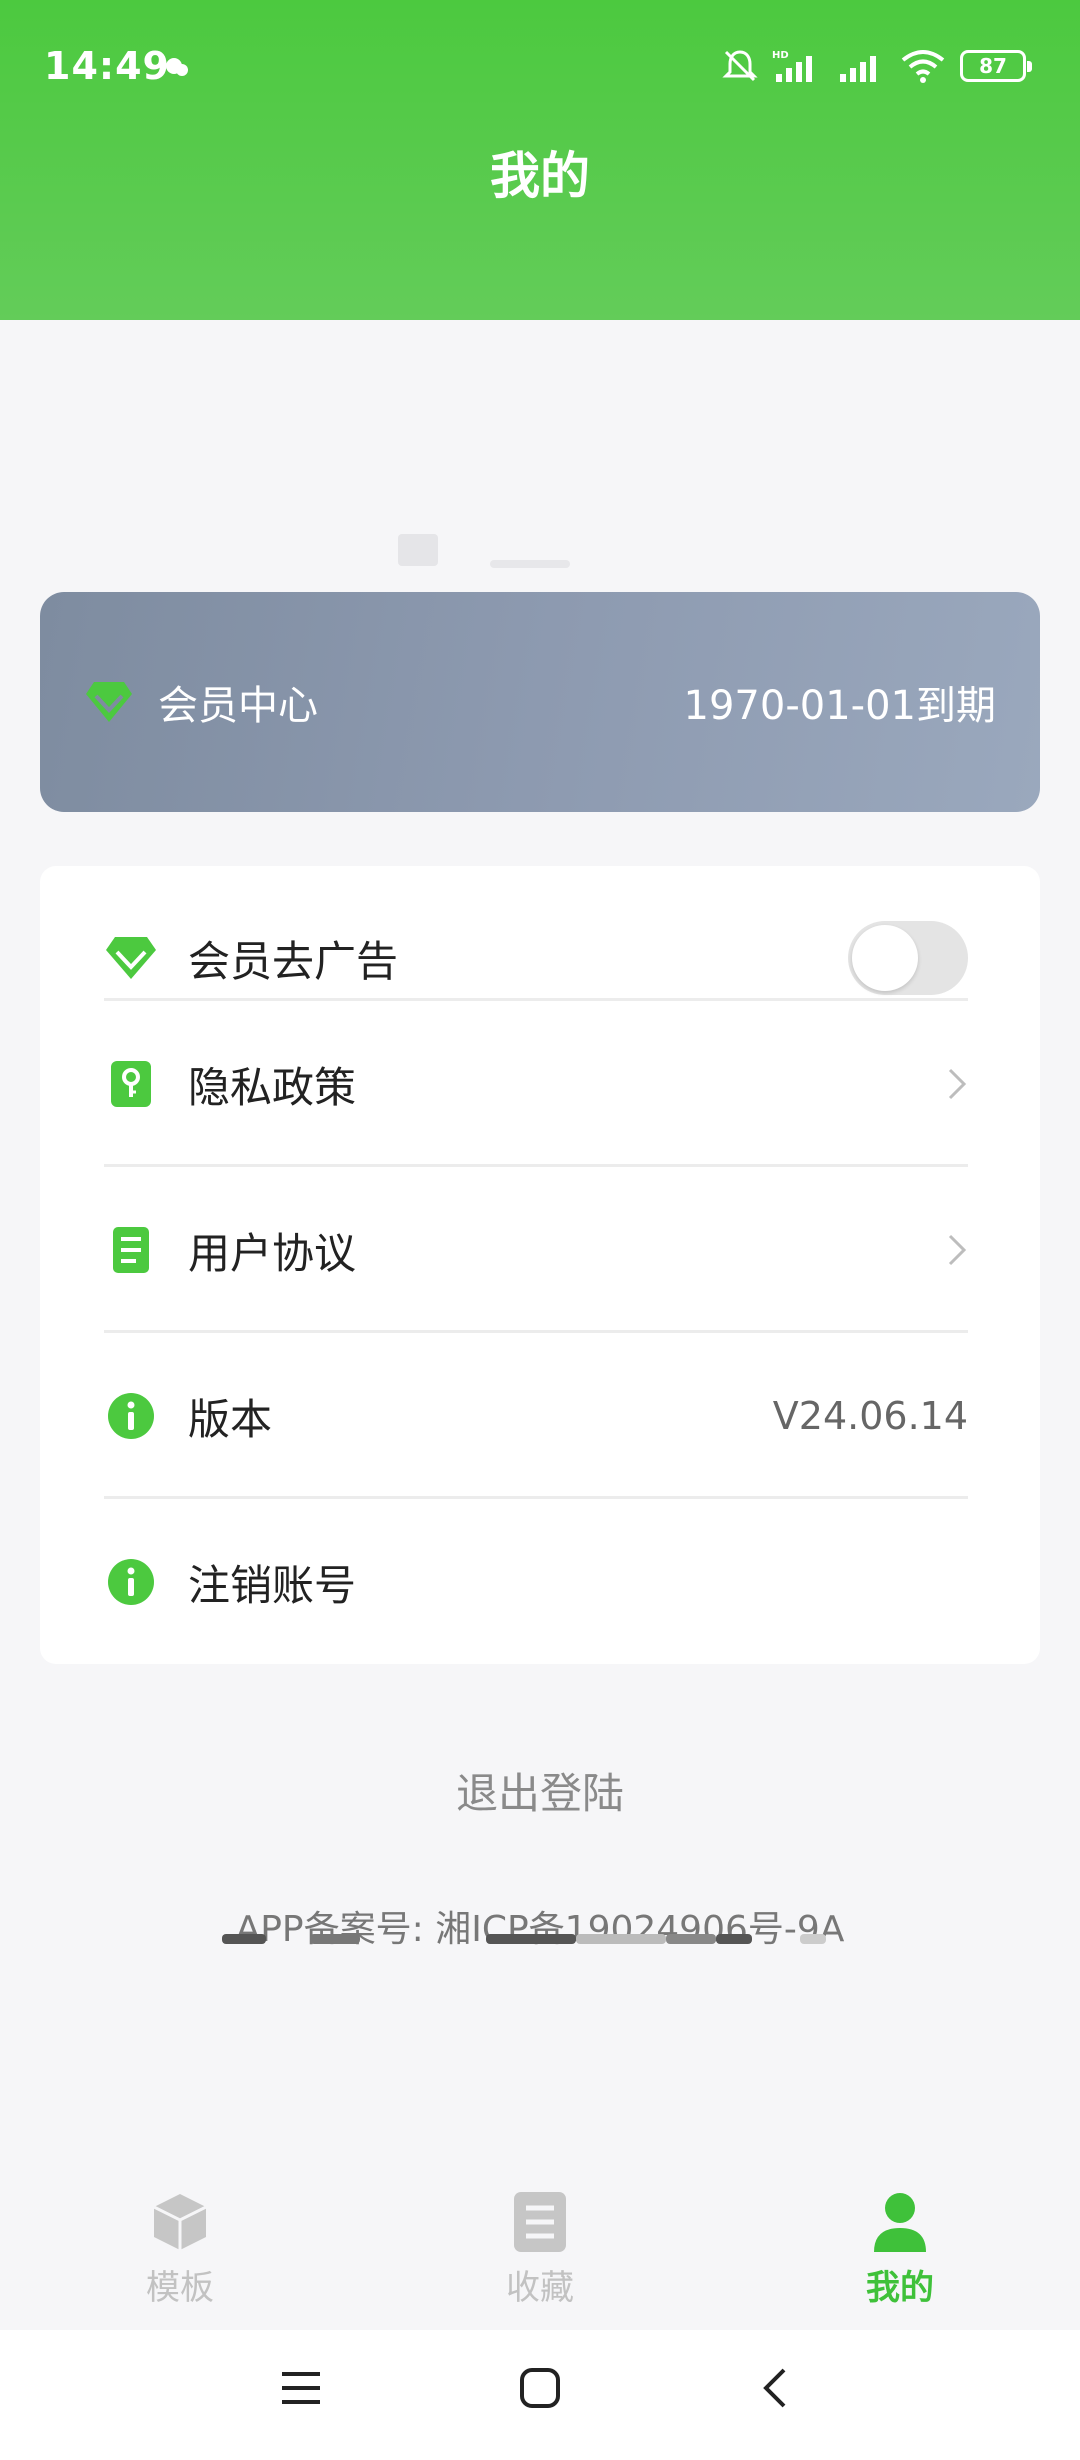  I want to click on cube-icon, so click(180, 2222).